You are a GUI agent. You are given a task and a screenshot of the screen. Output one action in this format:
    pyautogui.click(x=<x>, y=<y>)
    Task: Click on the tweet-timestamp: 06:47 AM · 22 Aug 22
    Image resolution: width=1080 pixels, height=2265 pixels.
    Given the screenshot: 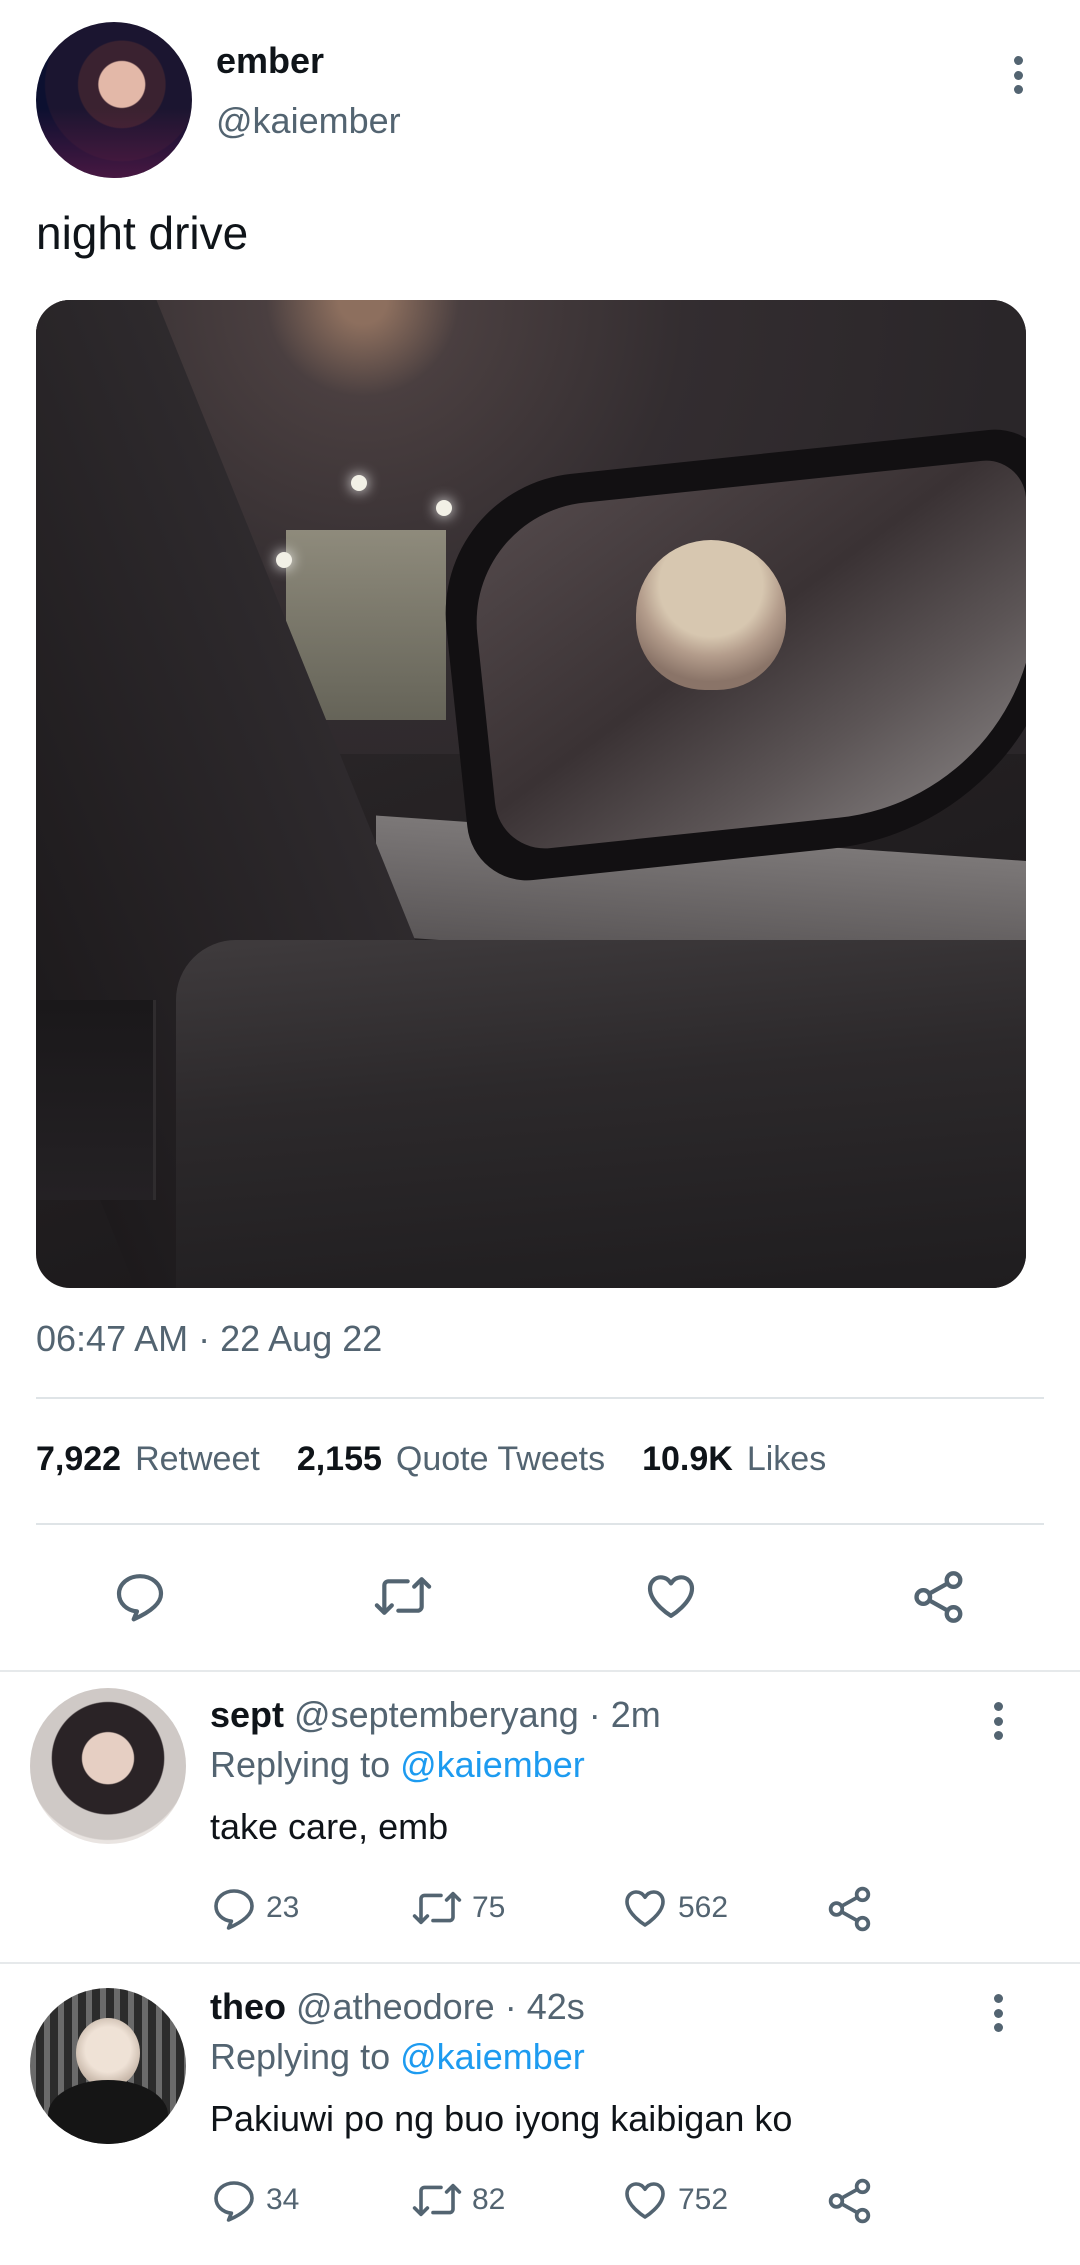 What is the action you would take?
    pyautogui.click(x=209, y=1339)
    